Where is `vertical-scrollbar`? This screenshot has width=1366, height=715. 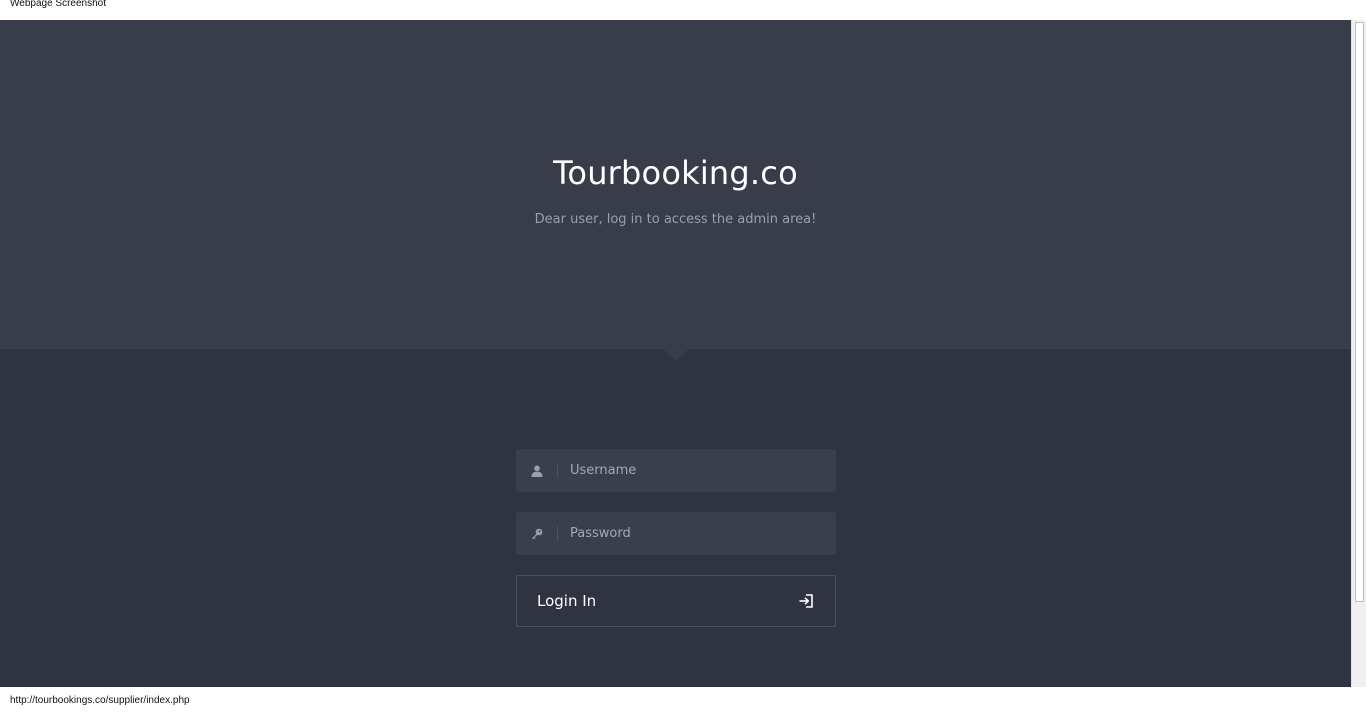
vertical-scrollbar is located at coordinates (1358, 353).